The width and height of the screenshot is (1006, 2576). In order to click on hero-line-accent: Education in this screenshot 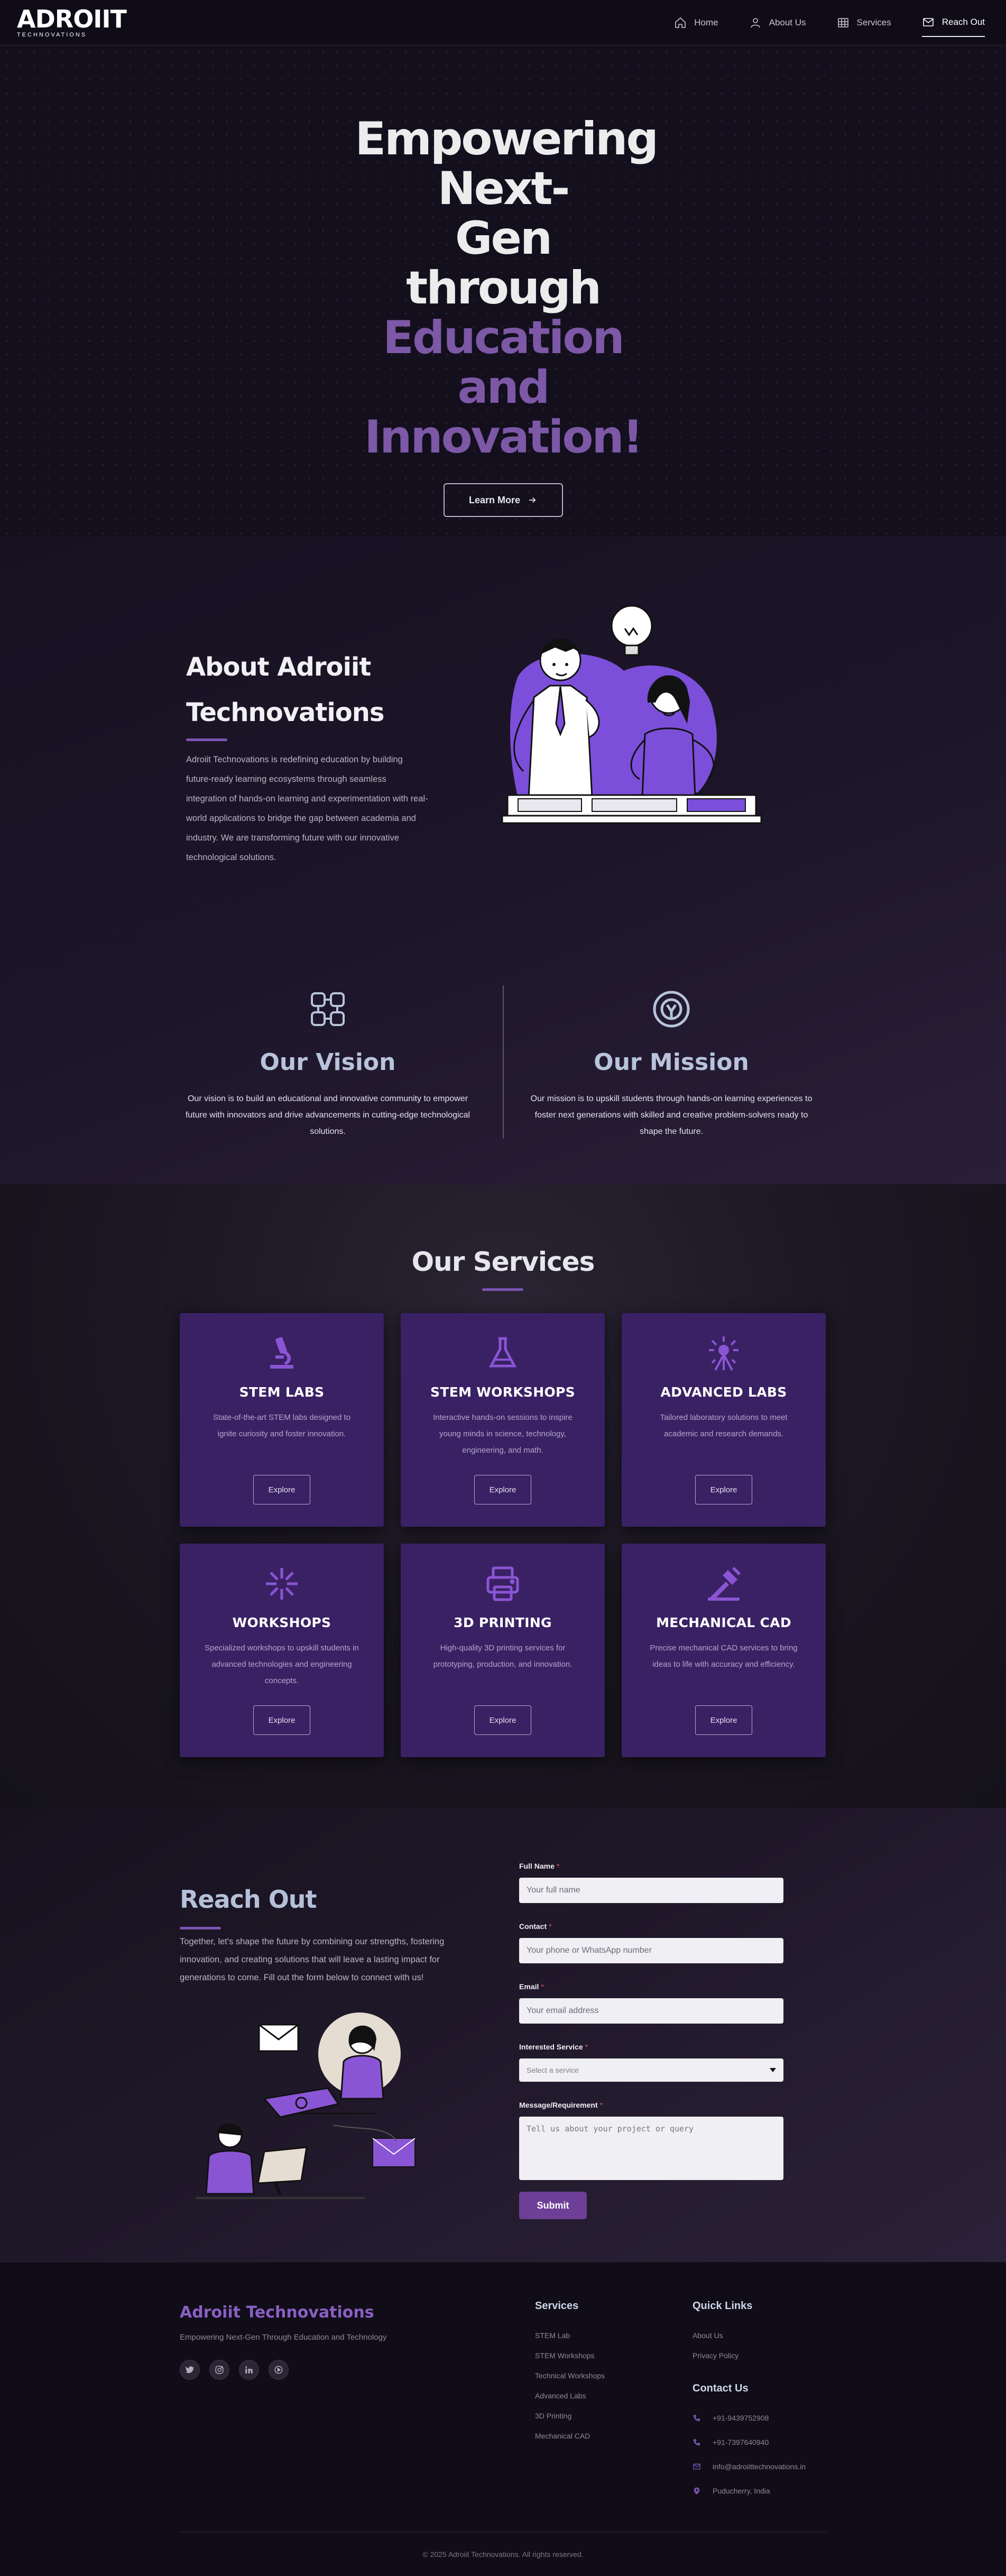, I will do `click(503, 337)`.